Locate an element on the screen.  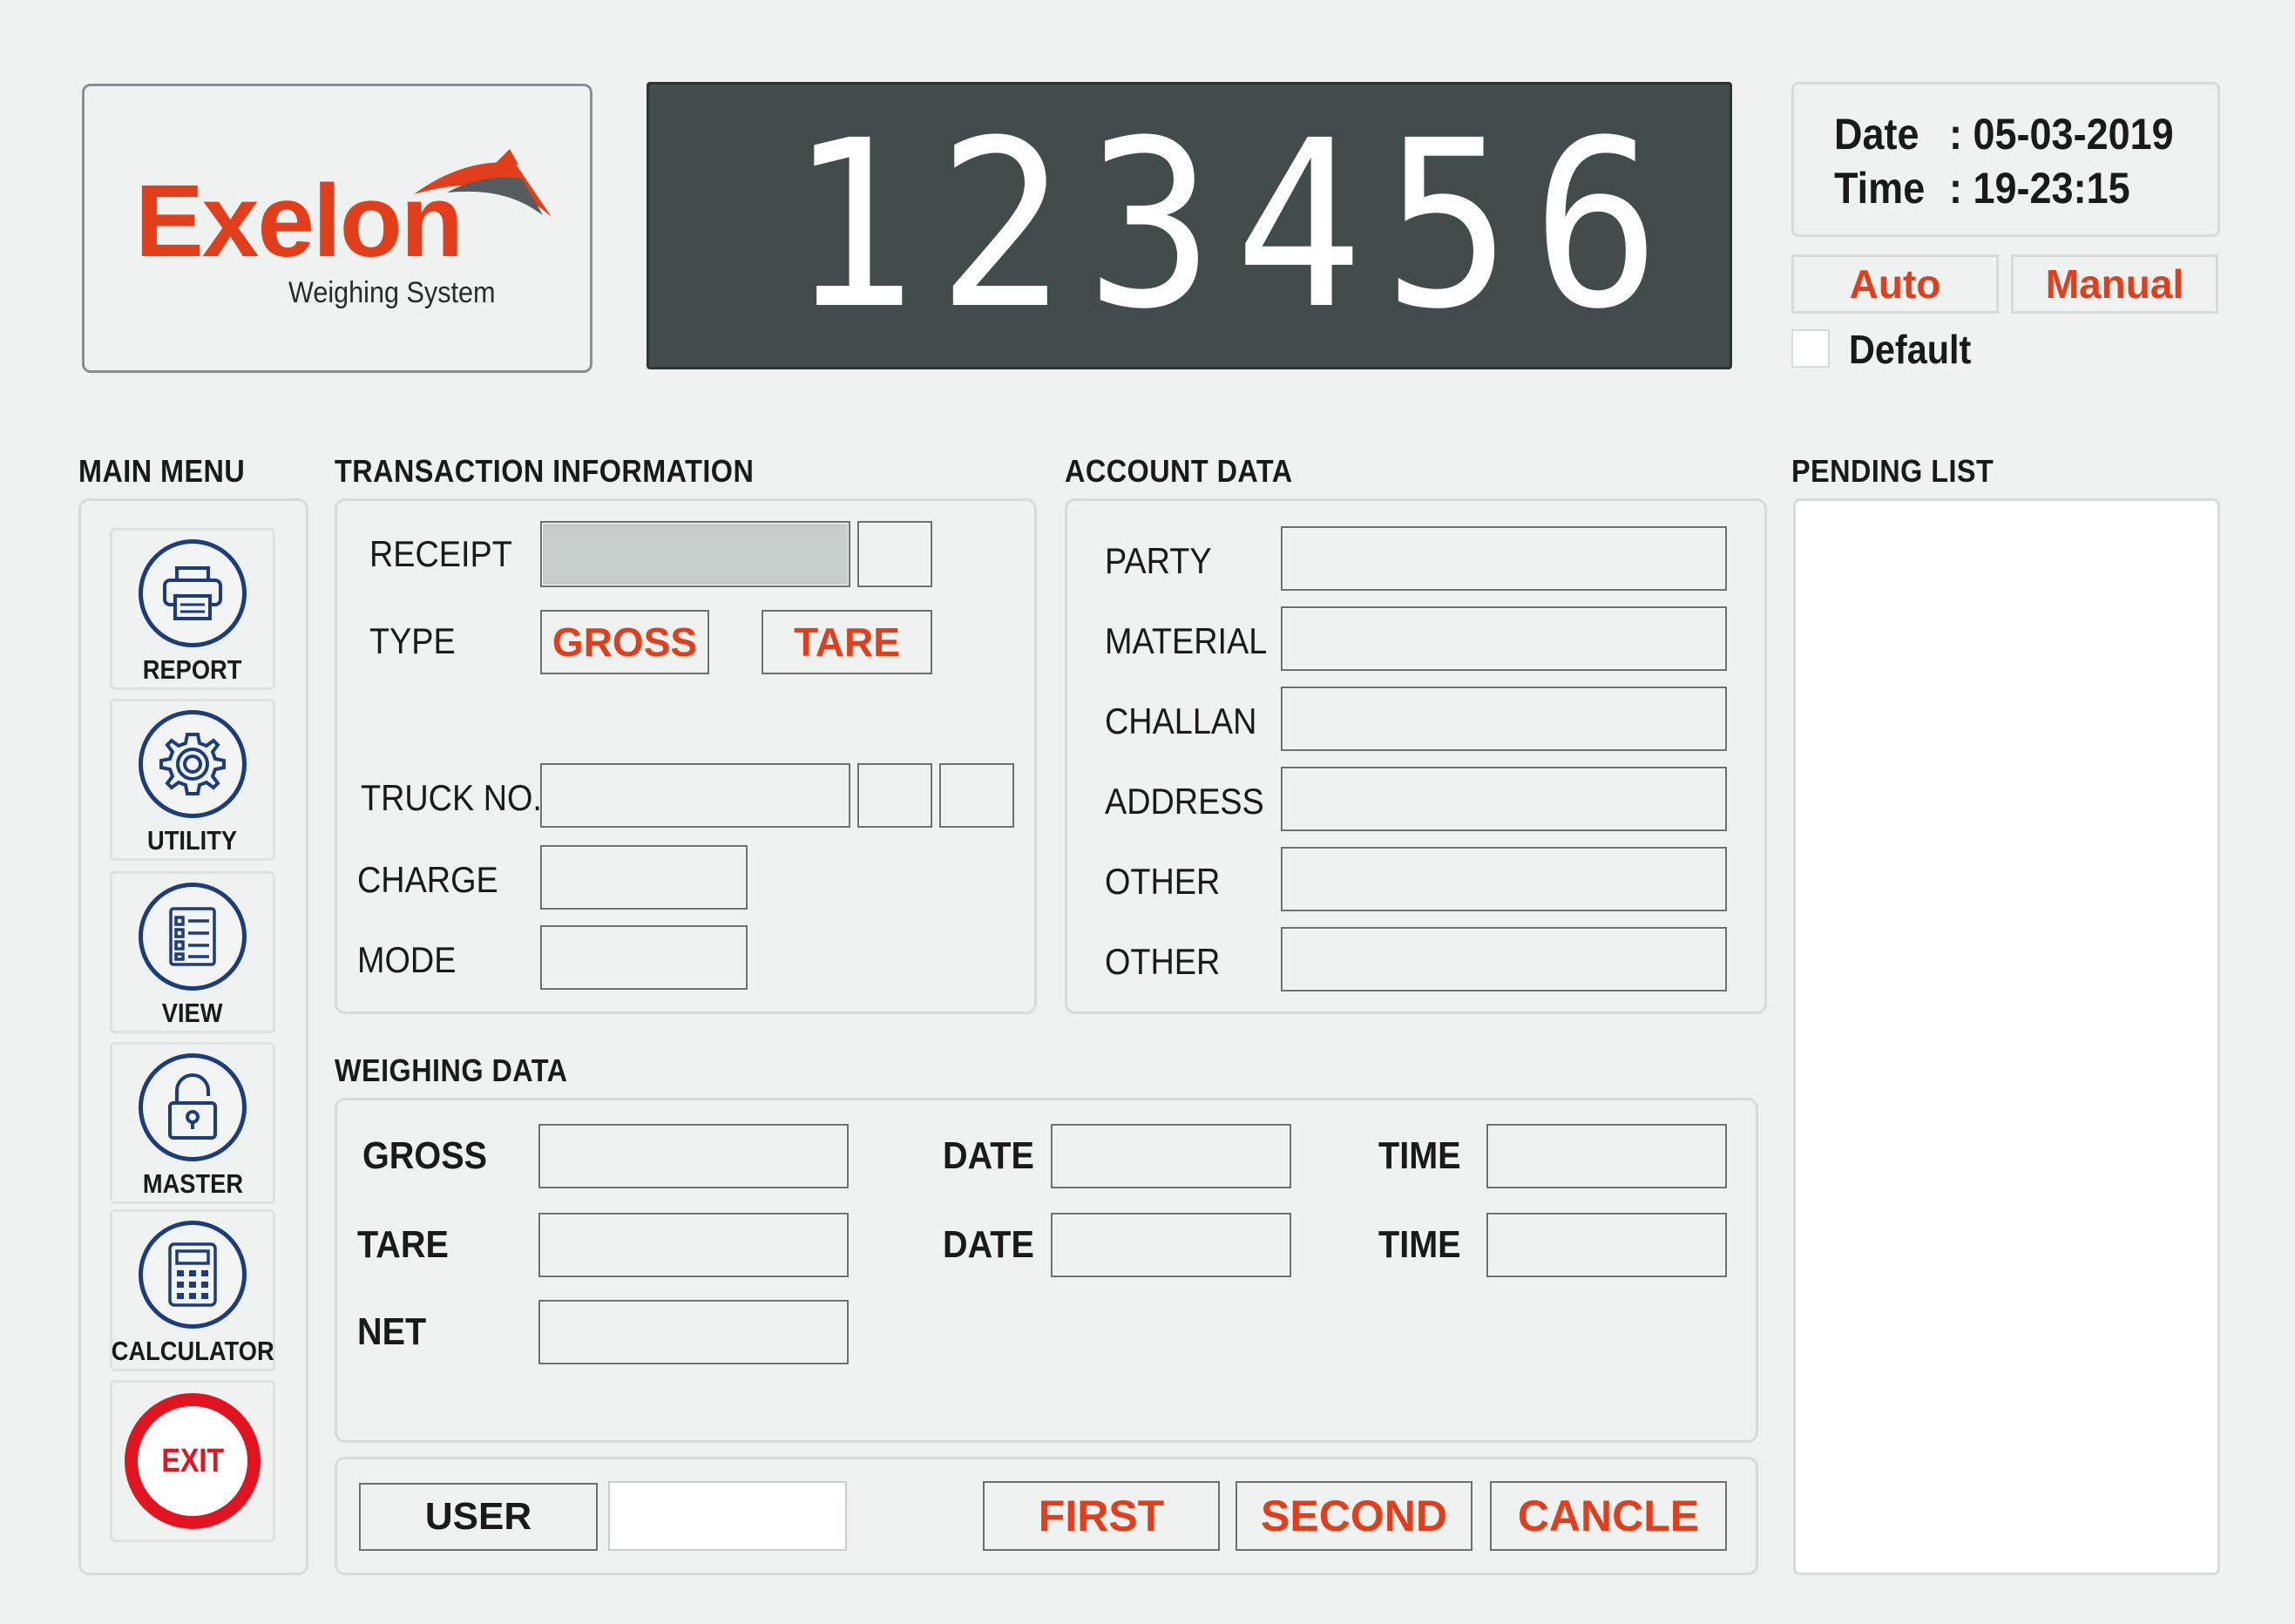
type-gross-button: GROSS is located at coordinates (624, 642).